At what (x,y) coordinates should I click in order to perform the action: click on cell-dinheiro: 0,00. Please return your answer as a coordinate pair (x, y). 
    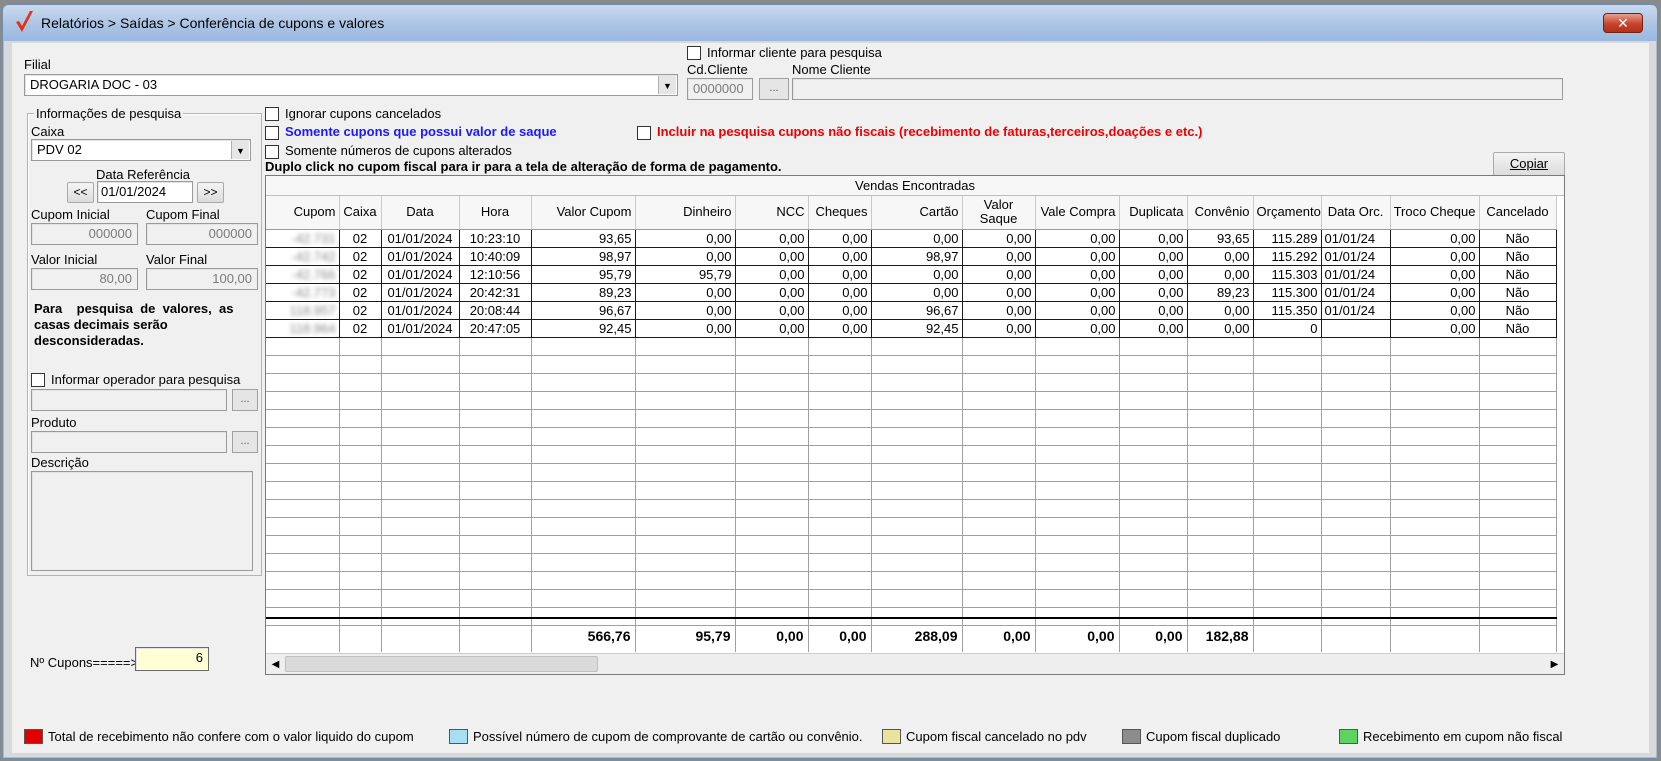
    Looking at the image, I should click on (685, 328).